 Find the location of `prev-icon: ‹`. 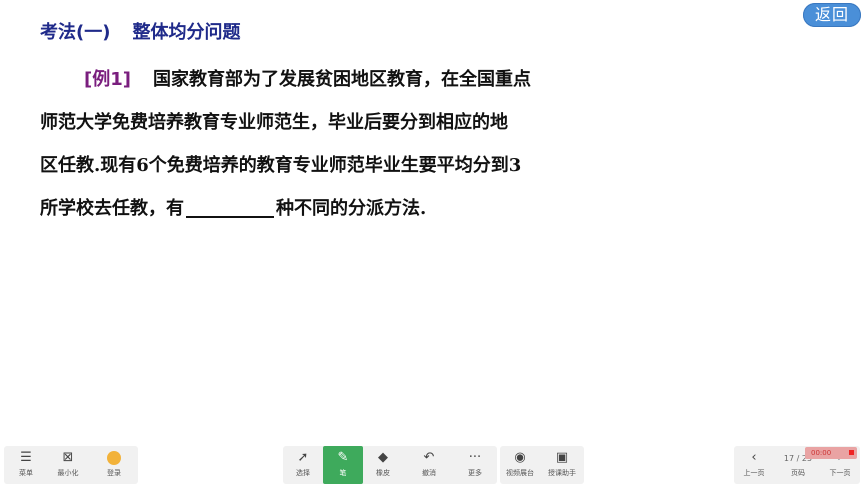

prev-icon: ‹ is located at coordinates (754, 457).